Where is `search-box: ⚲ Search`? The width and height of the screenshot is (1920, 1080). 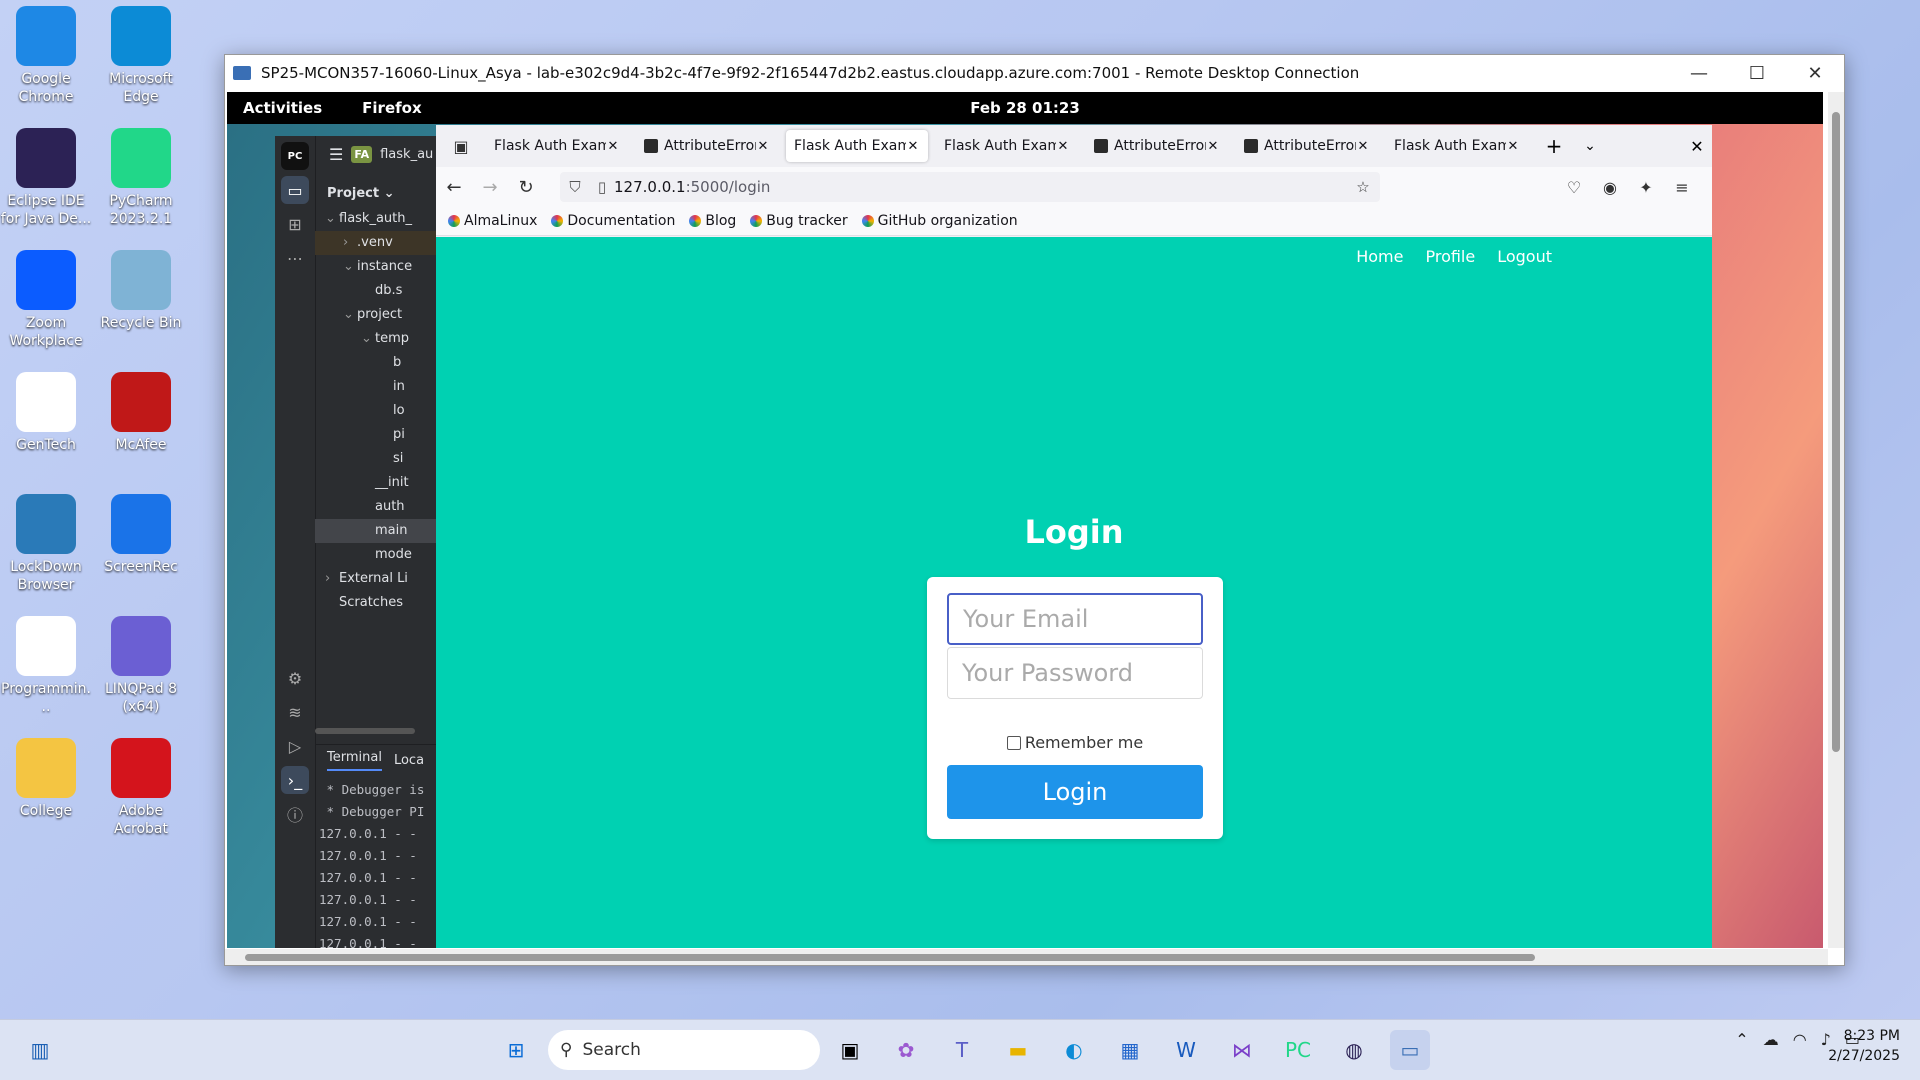
search-box: ⚲ Search is located at coordinates (684, 1050).